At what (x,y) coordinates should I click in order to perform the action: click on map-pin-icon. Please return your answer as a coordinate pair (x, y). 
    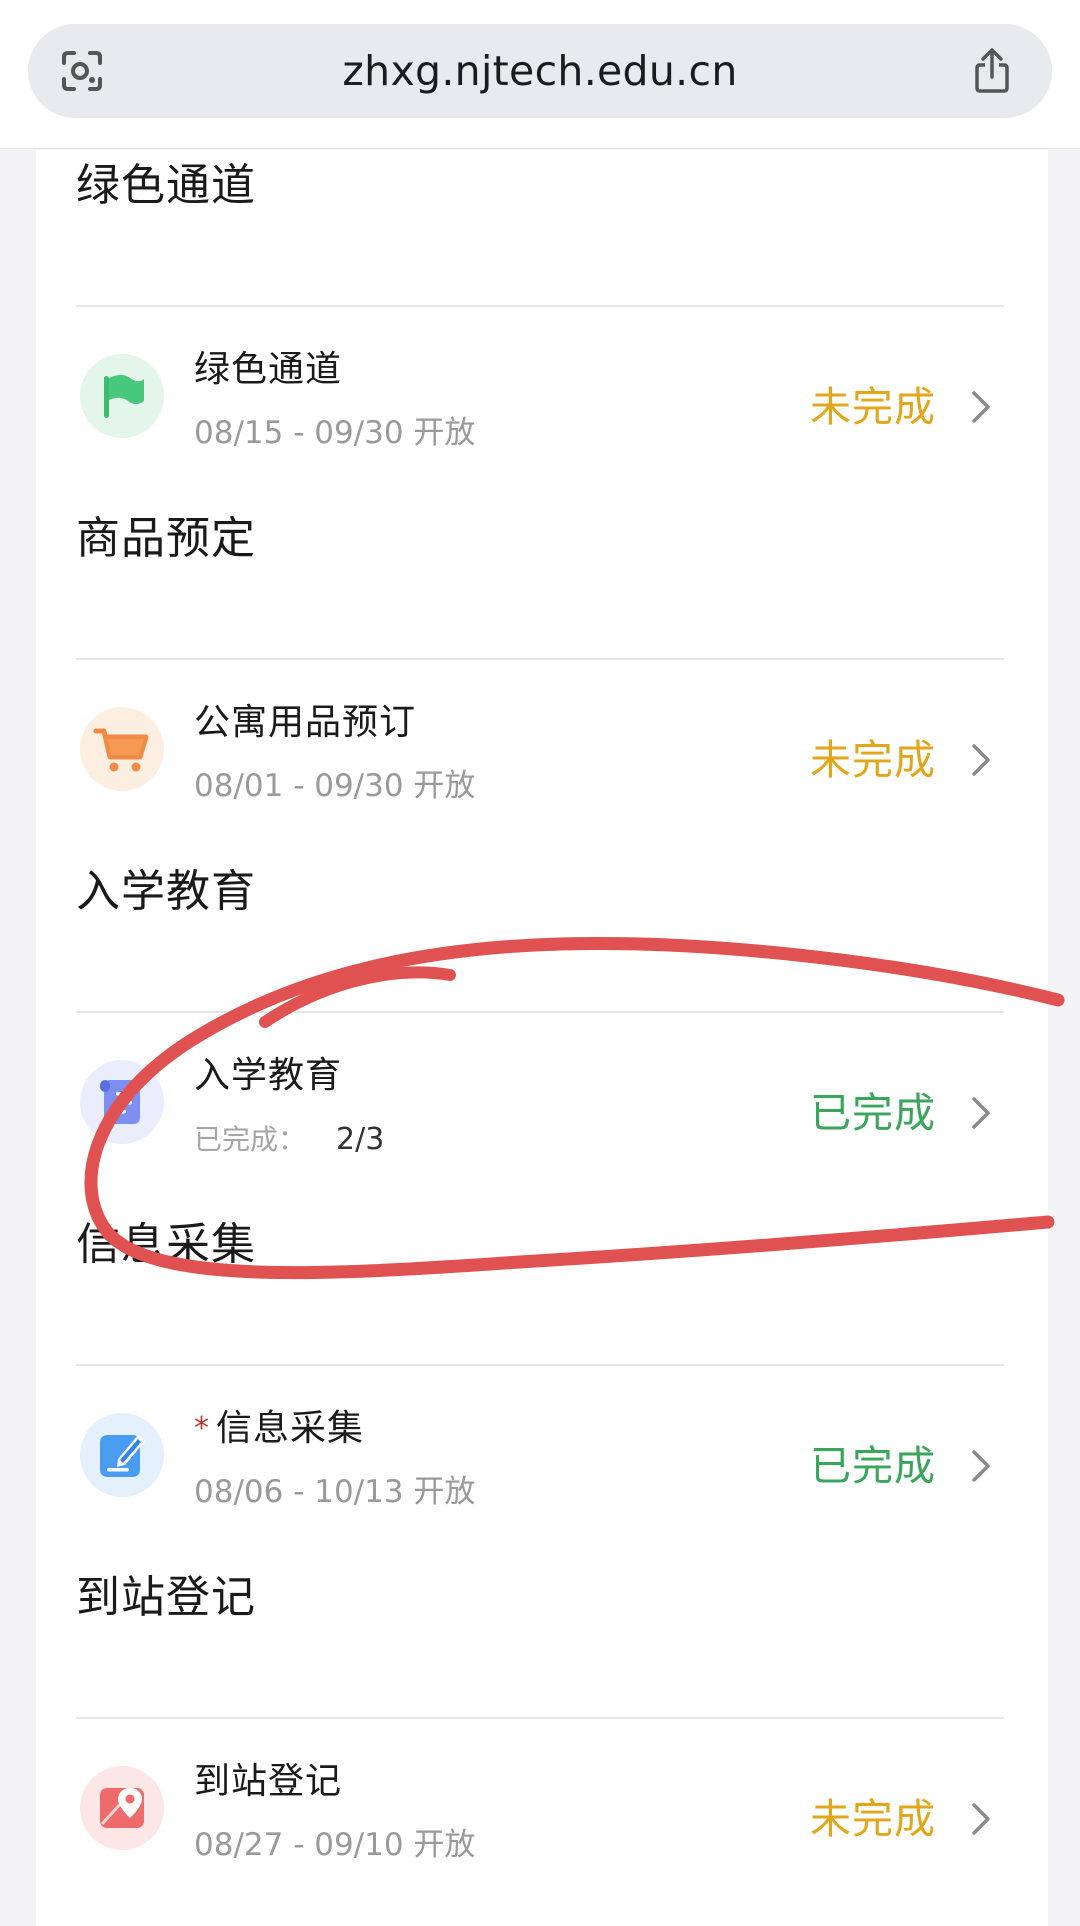
    Looking at the image, I should click on (122, 1808).